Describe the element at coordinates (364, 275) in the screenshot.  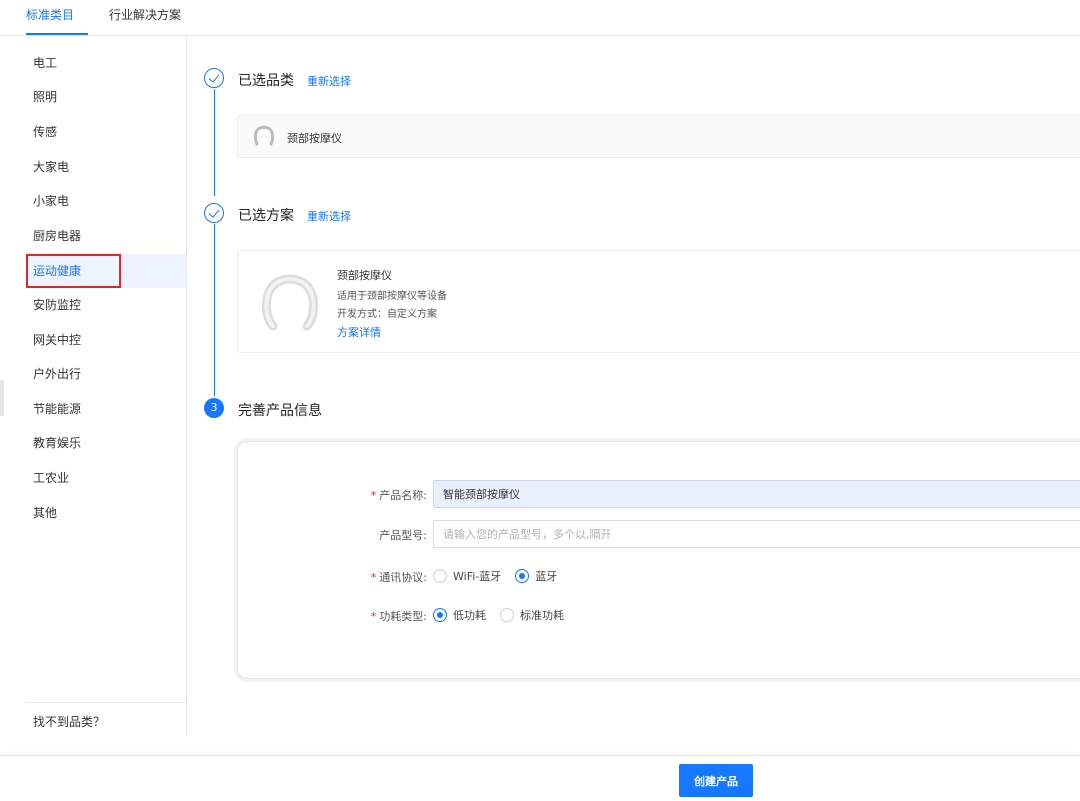
I see `plan-name: 颈部按摩仪` at that location.